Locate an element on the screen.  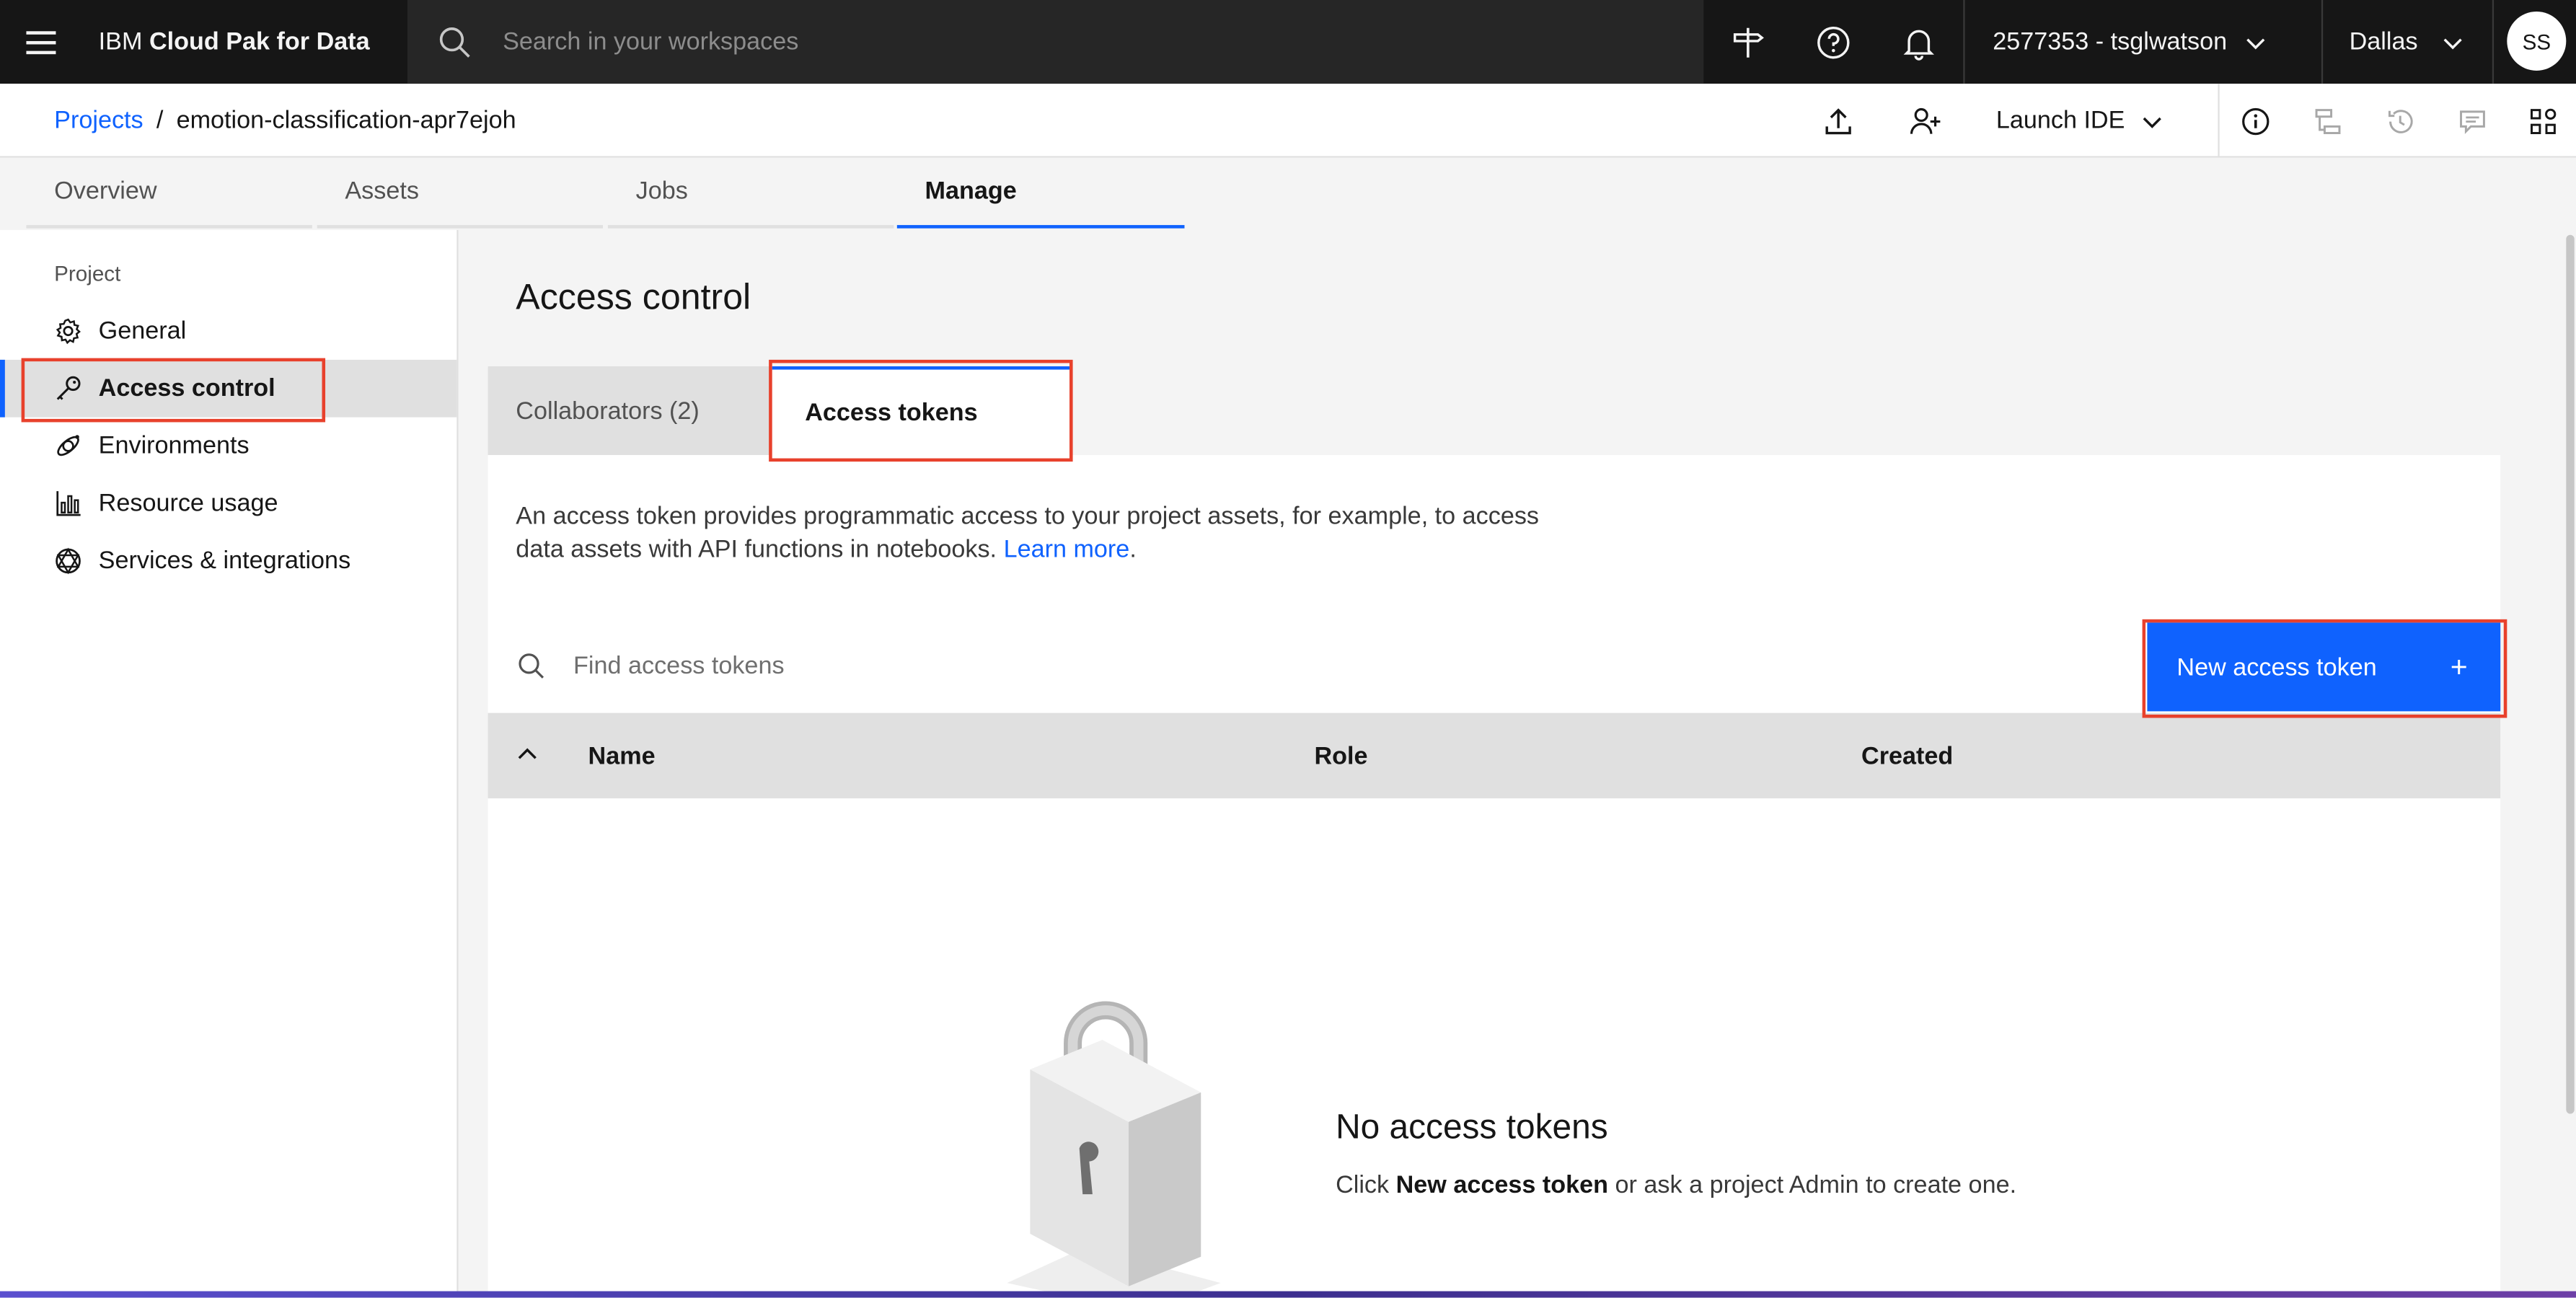
sidebar-section-title: Project is located at coordinates (87, 274).